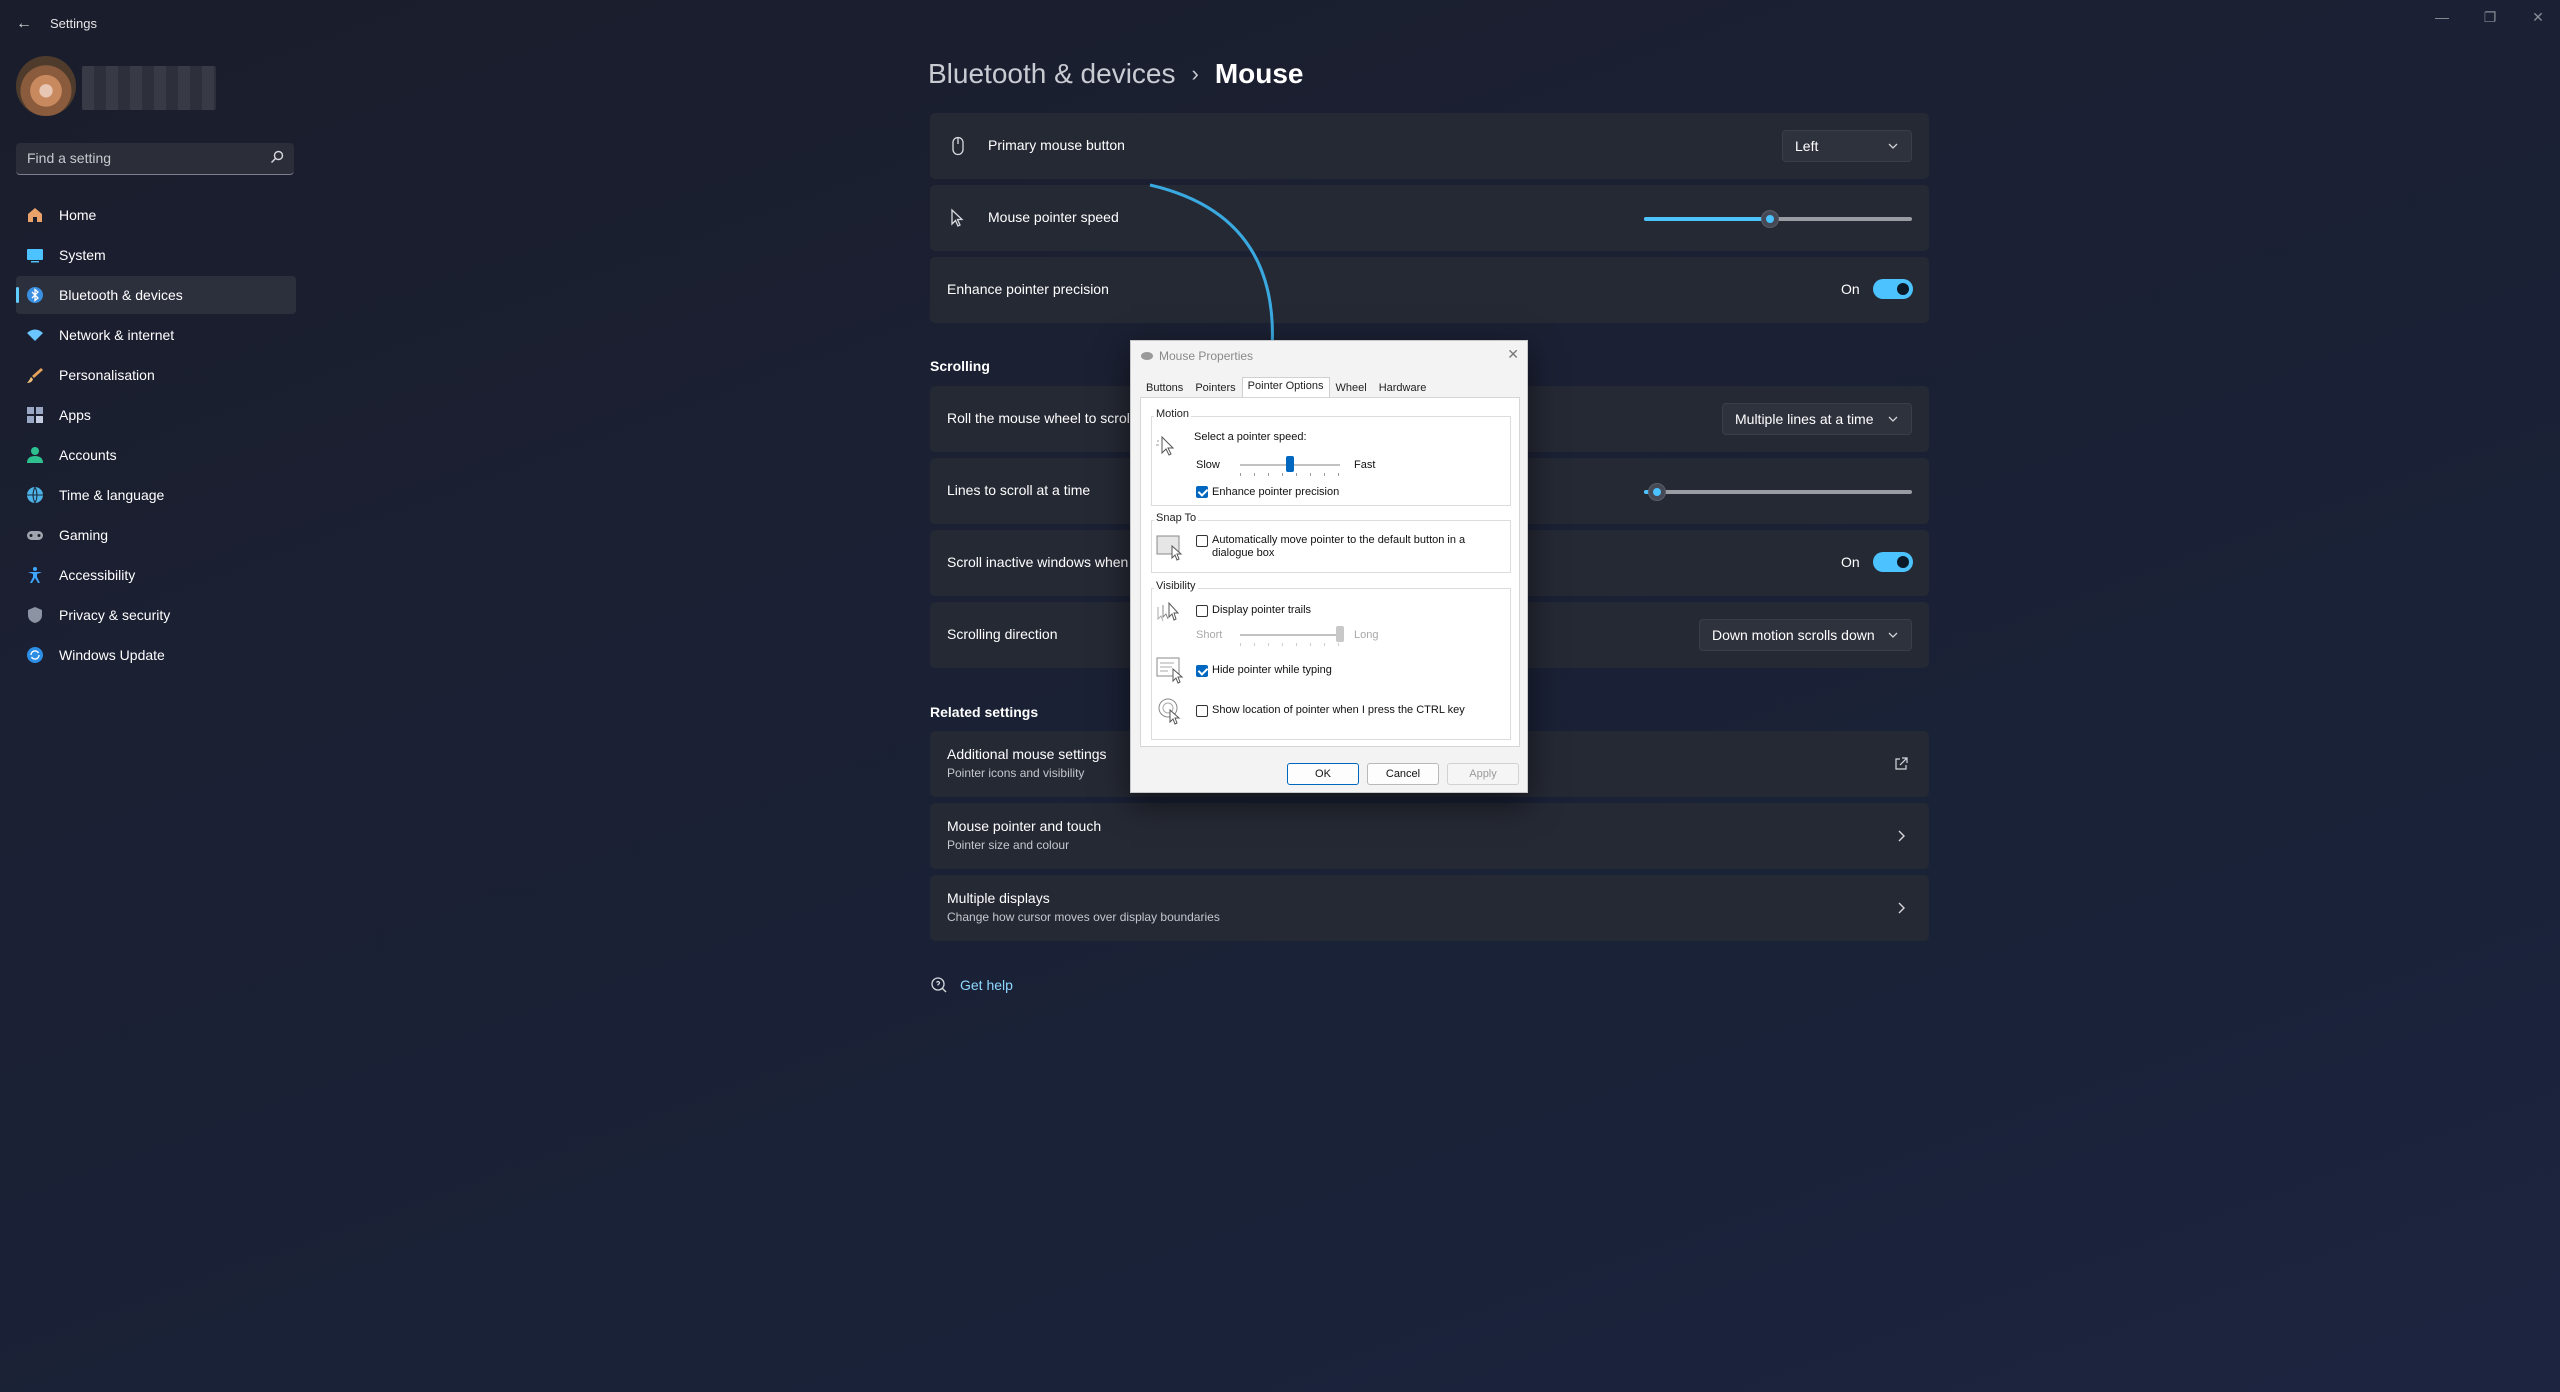  I want to click on help-chat-icon, so click(939, 985).